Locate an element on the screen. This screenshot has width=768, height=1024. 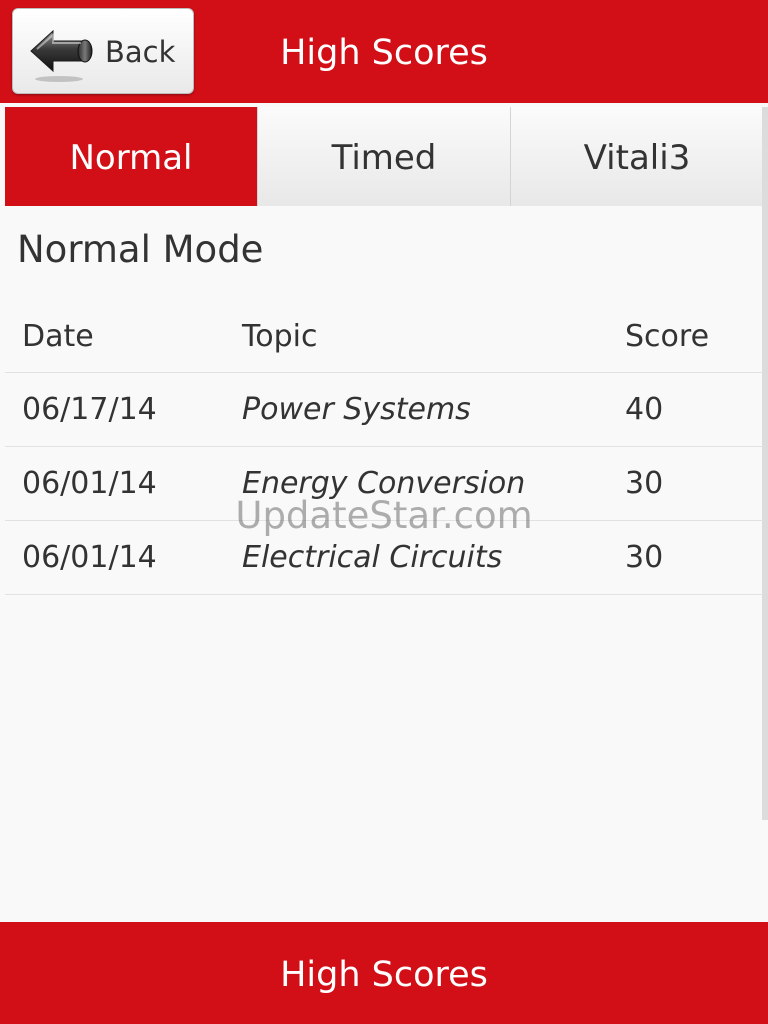
section-title: Normal Mode is located at coordinates (140, 249).